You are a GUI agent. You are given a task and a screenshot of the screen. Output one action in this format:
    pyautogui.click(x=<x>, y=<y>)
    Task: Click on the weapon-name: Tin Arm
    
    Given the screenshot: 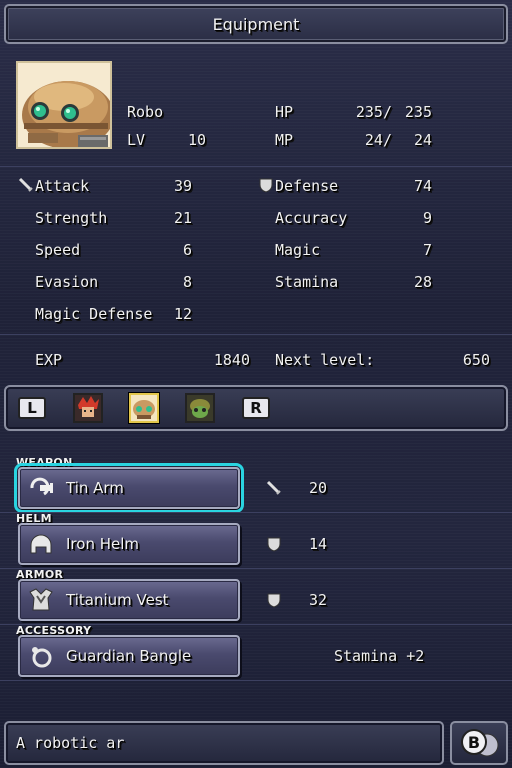 What is the action you would take?
    pyautogui.click(x=95, y=488)
    